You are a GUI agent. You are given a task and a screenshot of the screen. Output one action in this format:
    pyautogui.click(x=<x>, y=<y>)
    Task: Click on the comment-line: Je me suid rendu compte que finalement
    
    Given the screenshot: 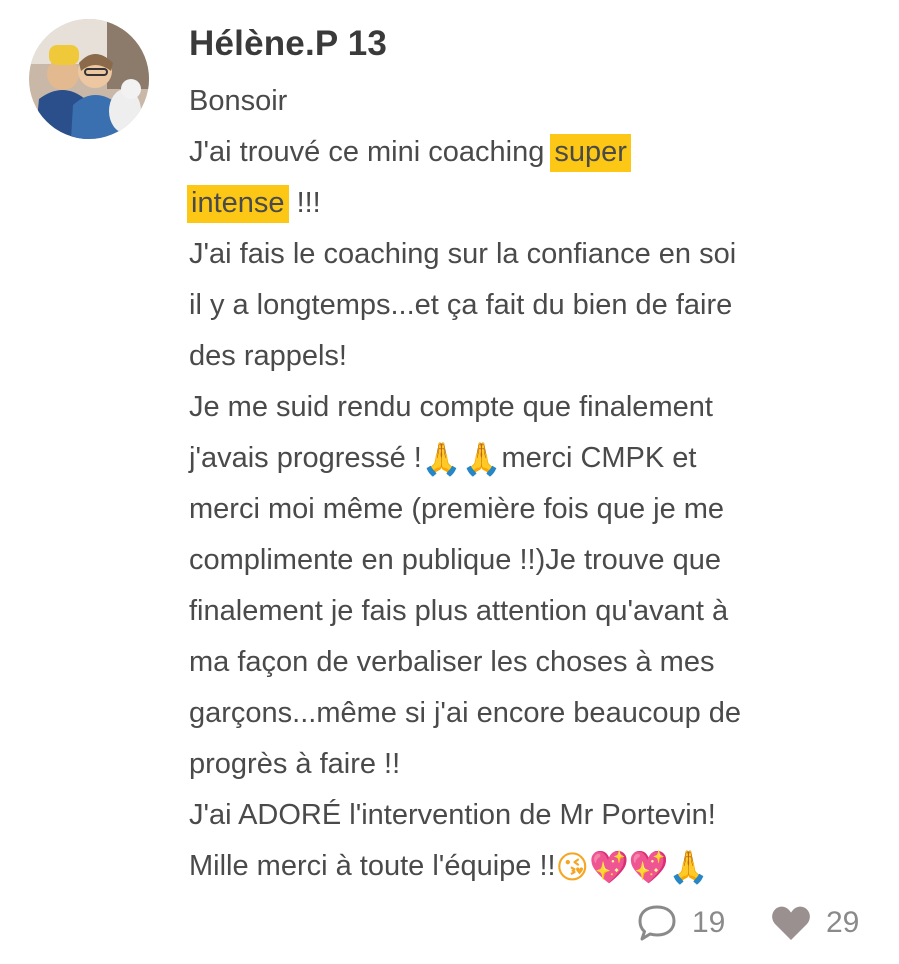 What is the action you would take?
    pyautogui.click(x=529, y=407)
    